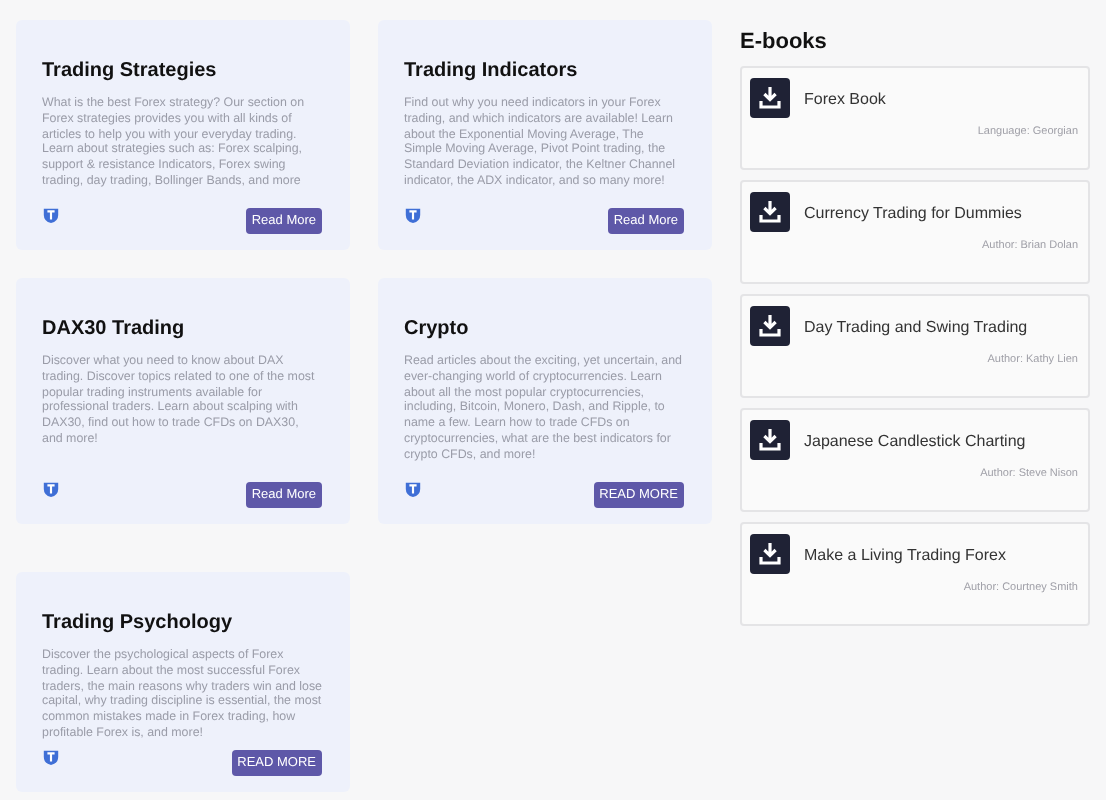  Describe the element at coordinates (138, 623) in the screenshot. I see `card-title: Trading Psychology` at that location.